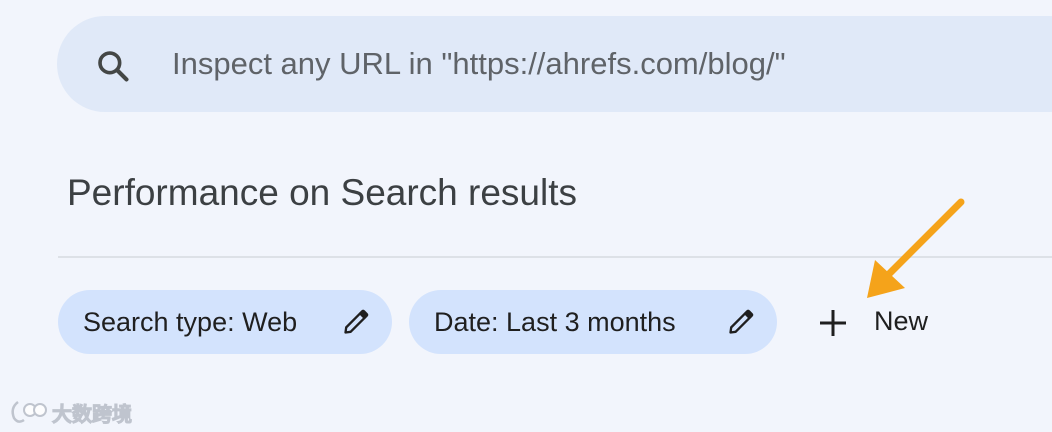  What do you see at coordinates (833, 323) in the screenshot?
I see `plus-icon` at bounding box center [833, 323].